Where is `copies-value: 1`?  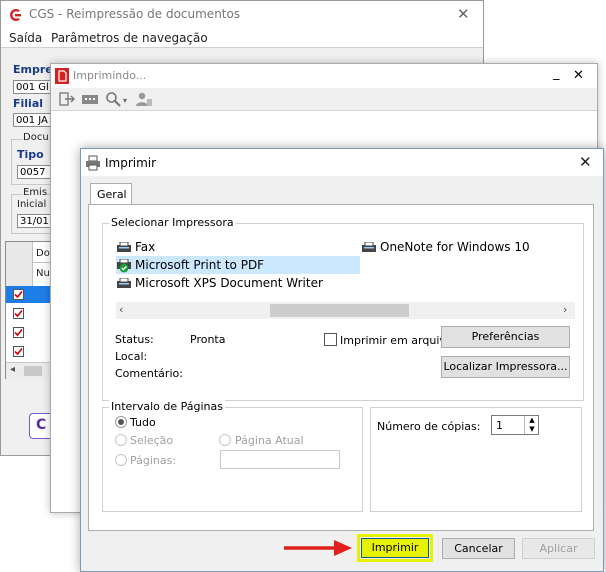 copies-value: 1 is located at coordinates (499, 425).